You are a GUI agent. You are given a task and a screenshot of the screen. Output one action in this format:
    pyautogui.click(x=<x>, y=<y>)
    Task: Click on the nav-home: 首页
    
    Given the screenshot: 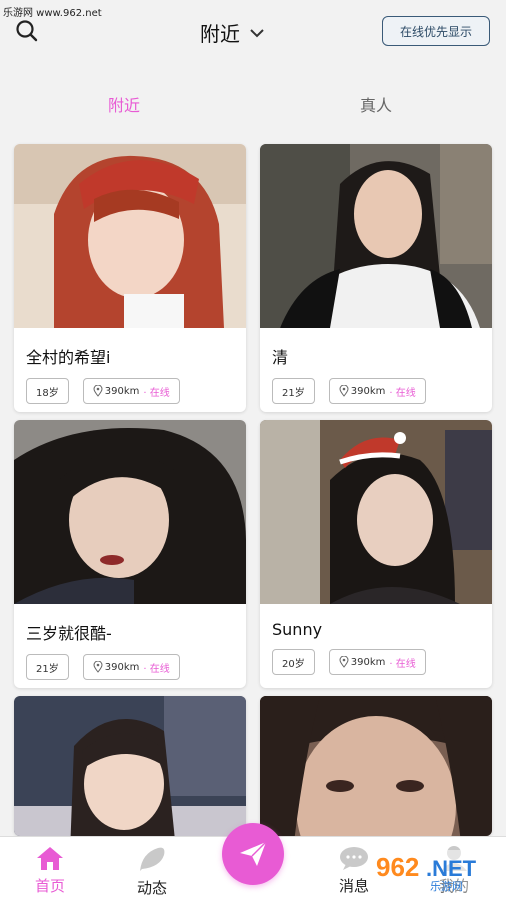 What is the action you would take?
    pyautogui.click(x=50, y=870)
    